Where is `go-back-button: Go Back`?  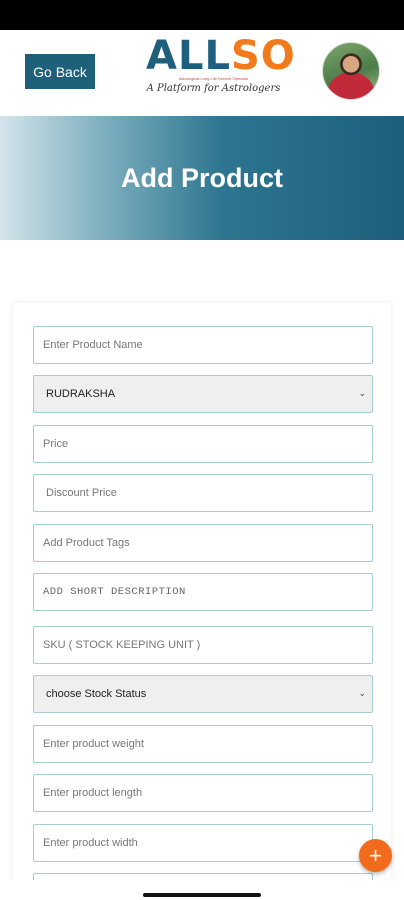
go-back-button: Go Back is located at coordinates (60, 71).